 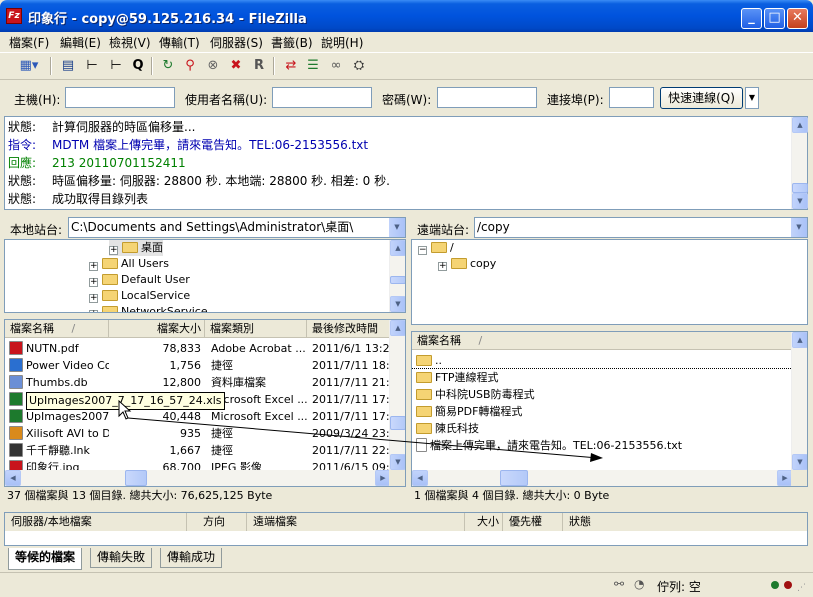 What do you see at coordinates (291, 66) in the screenshot?
I see `directory-filter-button: ⇄` at bounding box center [291, 66].